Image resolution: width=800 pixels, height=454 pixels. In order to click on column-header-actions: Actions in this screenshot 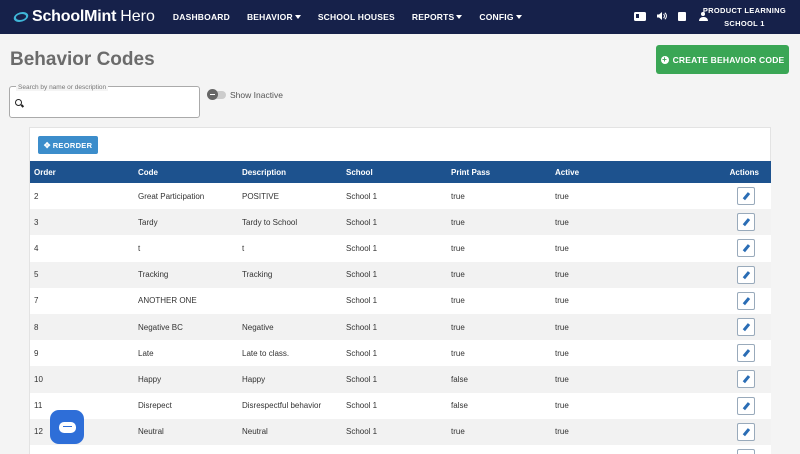, I will do `click(744, 172)`.